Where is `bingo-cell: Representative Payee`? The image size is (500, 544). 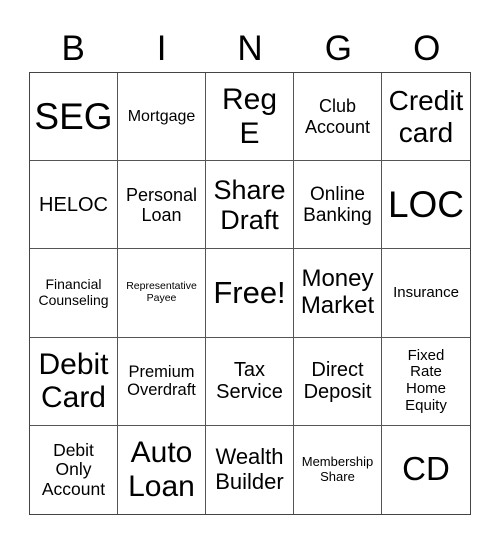
bingo-cell: Representative Payee is located at coordinates (162, 293).